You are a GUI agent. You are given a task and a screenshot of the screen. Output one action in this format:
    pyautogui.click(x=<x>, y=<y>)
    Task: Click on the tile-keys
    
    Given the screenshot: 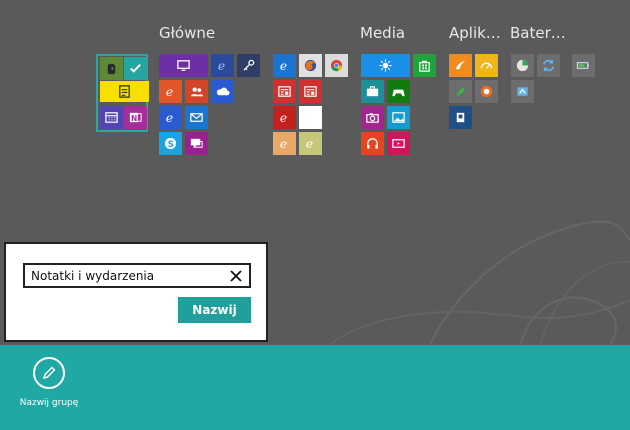 What is the action you would take?
    pyautogui.click(x=248, y=65)
    